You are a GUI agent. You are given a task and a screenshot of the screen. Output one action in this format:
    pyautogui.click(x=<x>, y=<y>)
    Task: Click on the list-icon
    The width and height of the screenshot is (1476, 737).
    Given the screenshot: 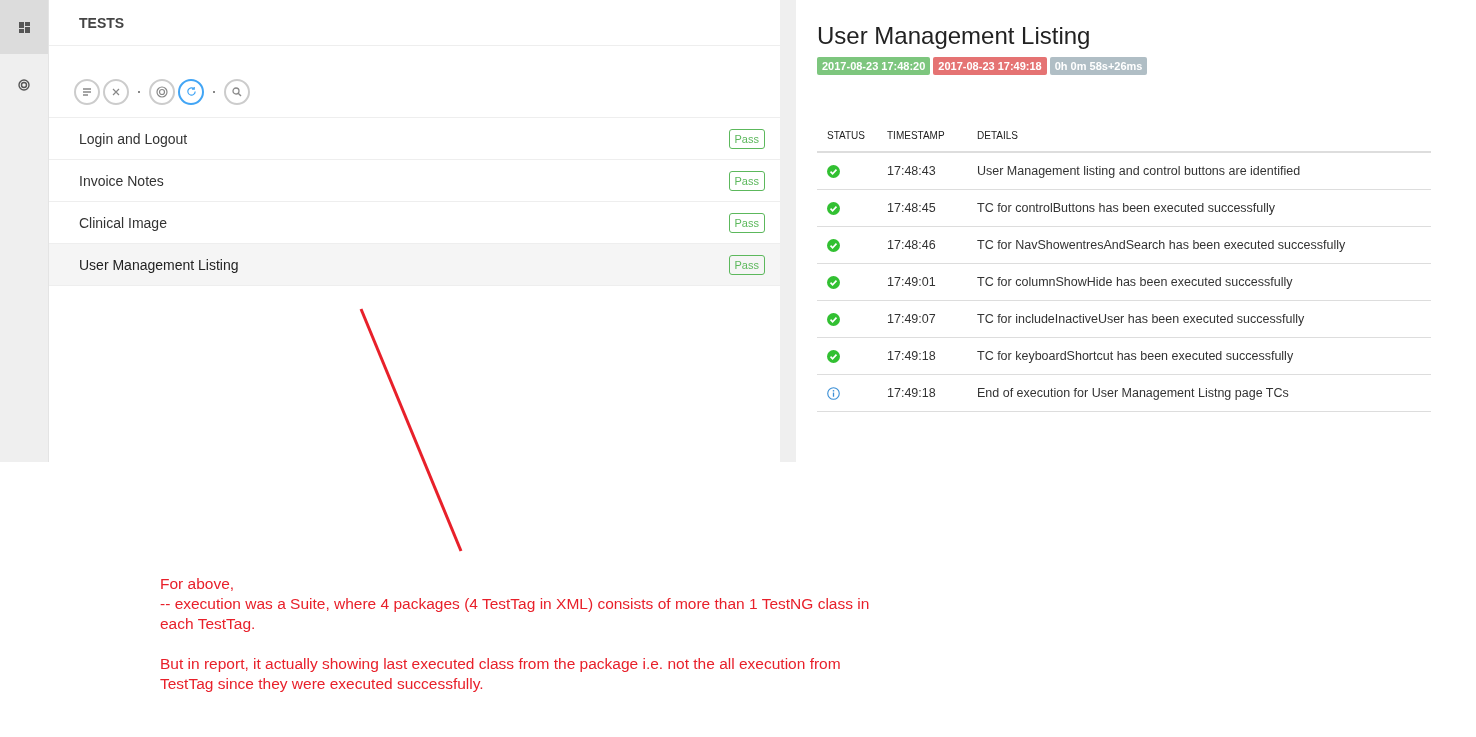 What is the action you would take?
    pyautogui.click(x=87, y=91)
    